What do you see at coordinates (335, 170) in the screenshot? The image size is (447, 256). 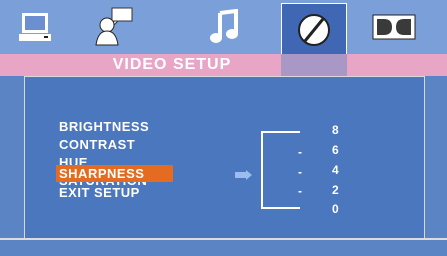 I see `level-label: 4` at bounding box center [335, 170].